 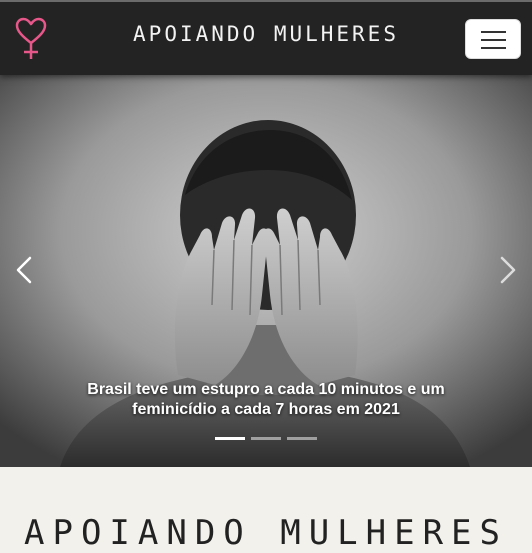 I want to click on hamburger-menu-icon, so click(x=493, y=32).